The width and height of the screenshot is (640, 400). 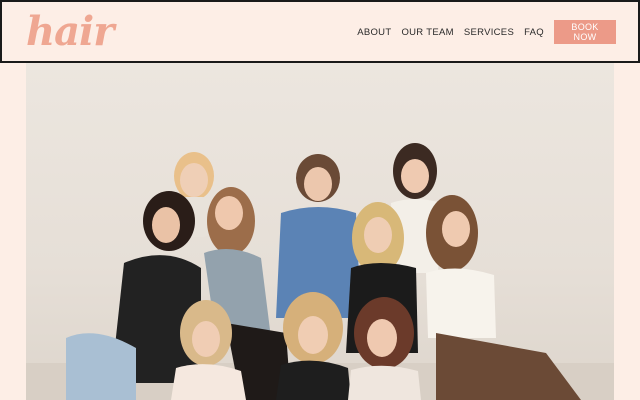 I want to click on book-now-button: BOOK NOW, so click(x=585, y=32).